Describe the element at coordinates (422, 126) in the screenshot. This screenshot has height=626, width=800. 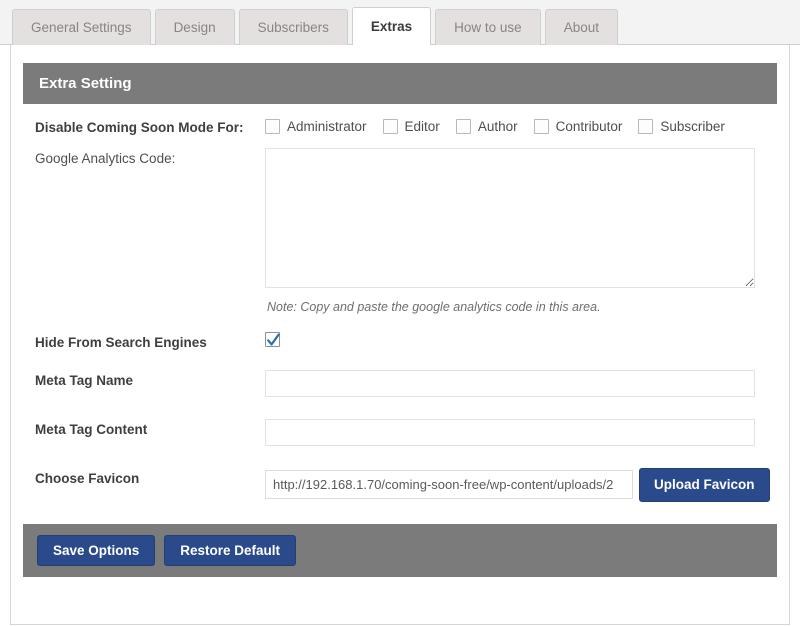
I see `checkbox-label: Editor` at that location.